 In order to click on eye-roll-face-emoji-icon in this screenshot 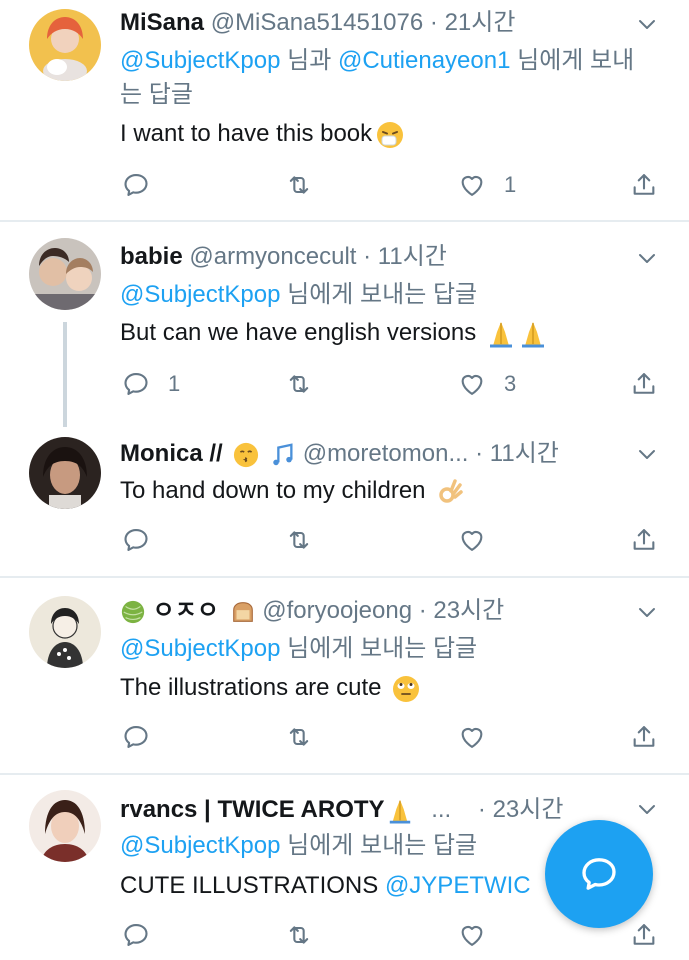, I will do `click(406, 688)`.